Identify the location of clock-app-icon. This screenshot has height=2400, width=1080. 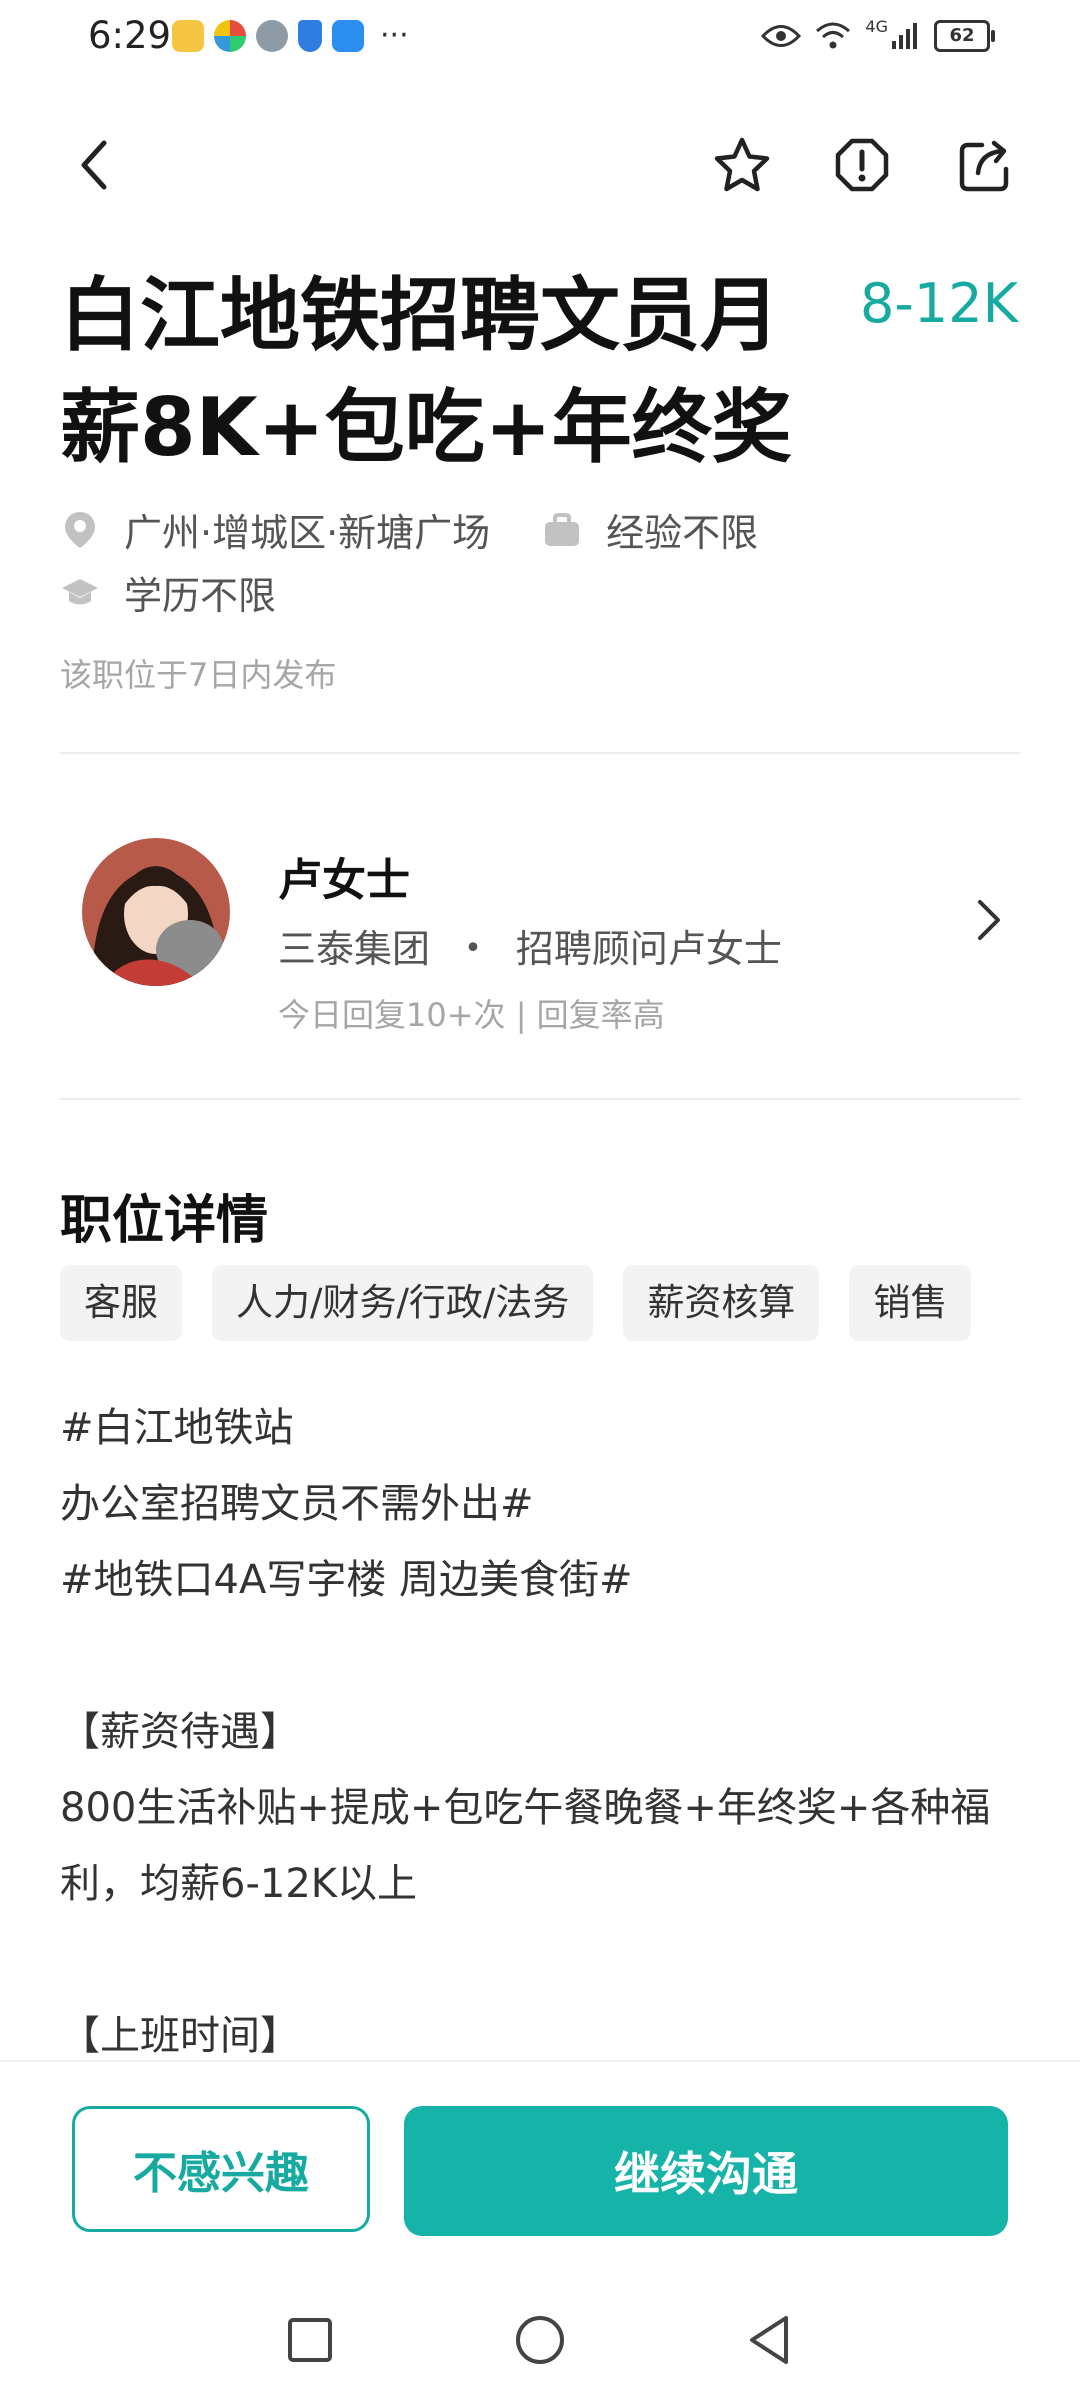
(272, 36).